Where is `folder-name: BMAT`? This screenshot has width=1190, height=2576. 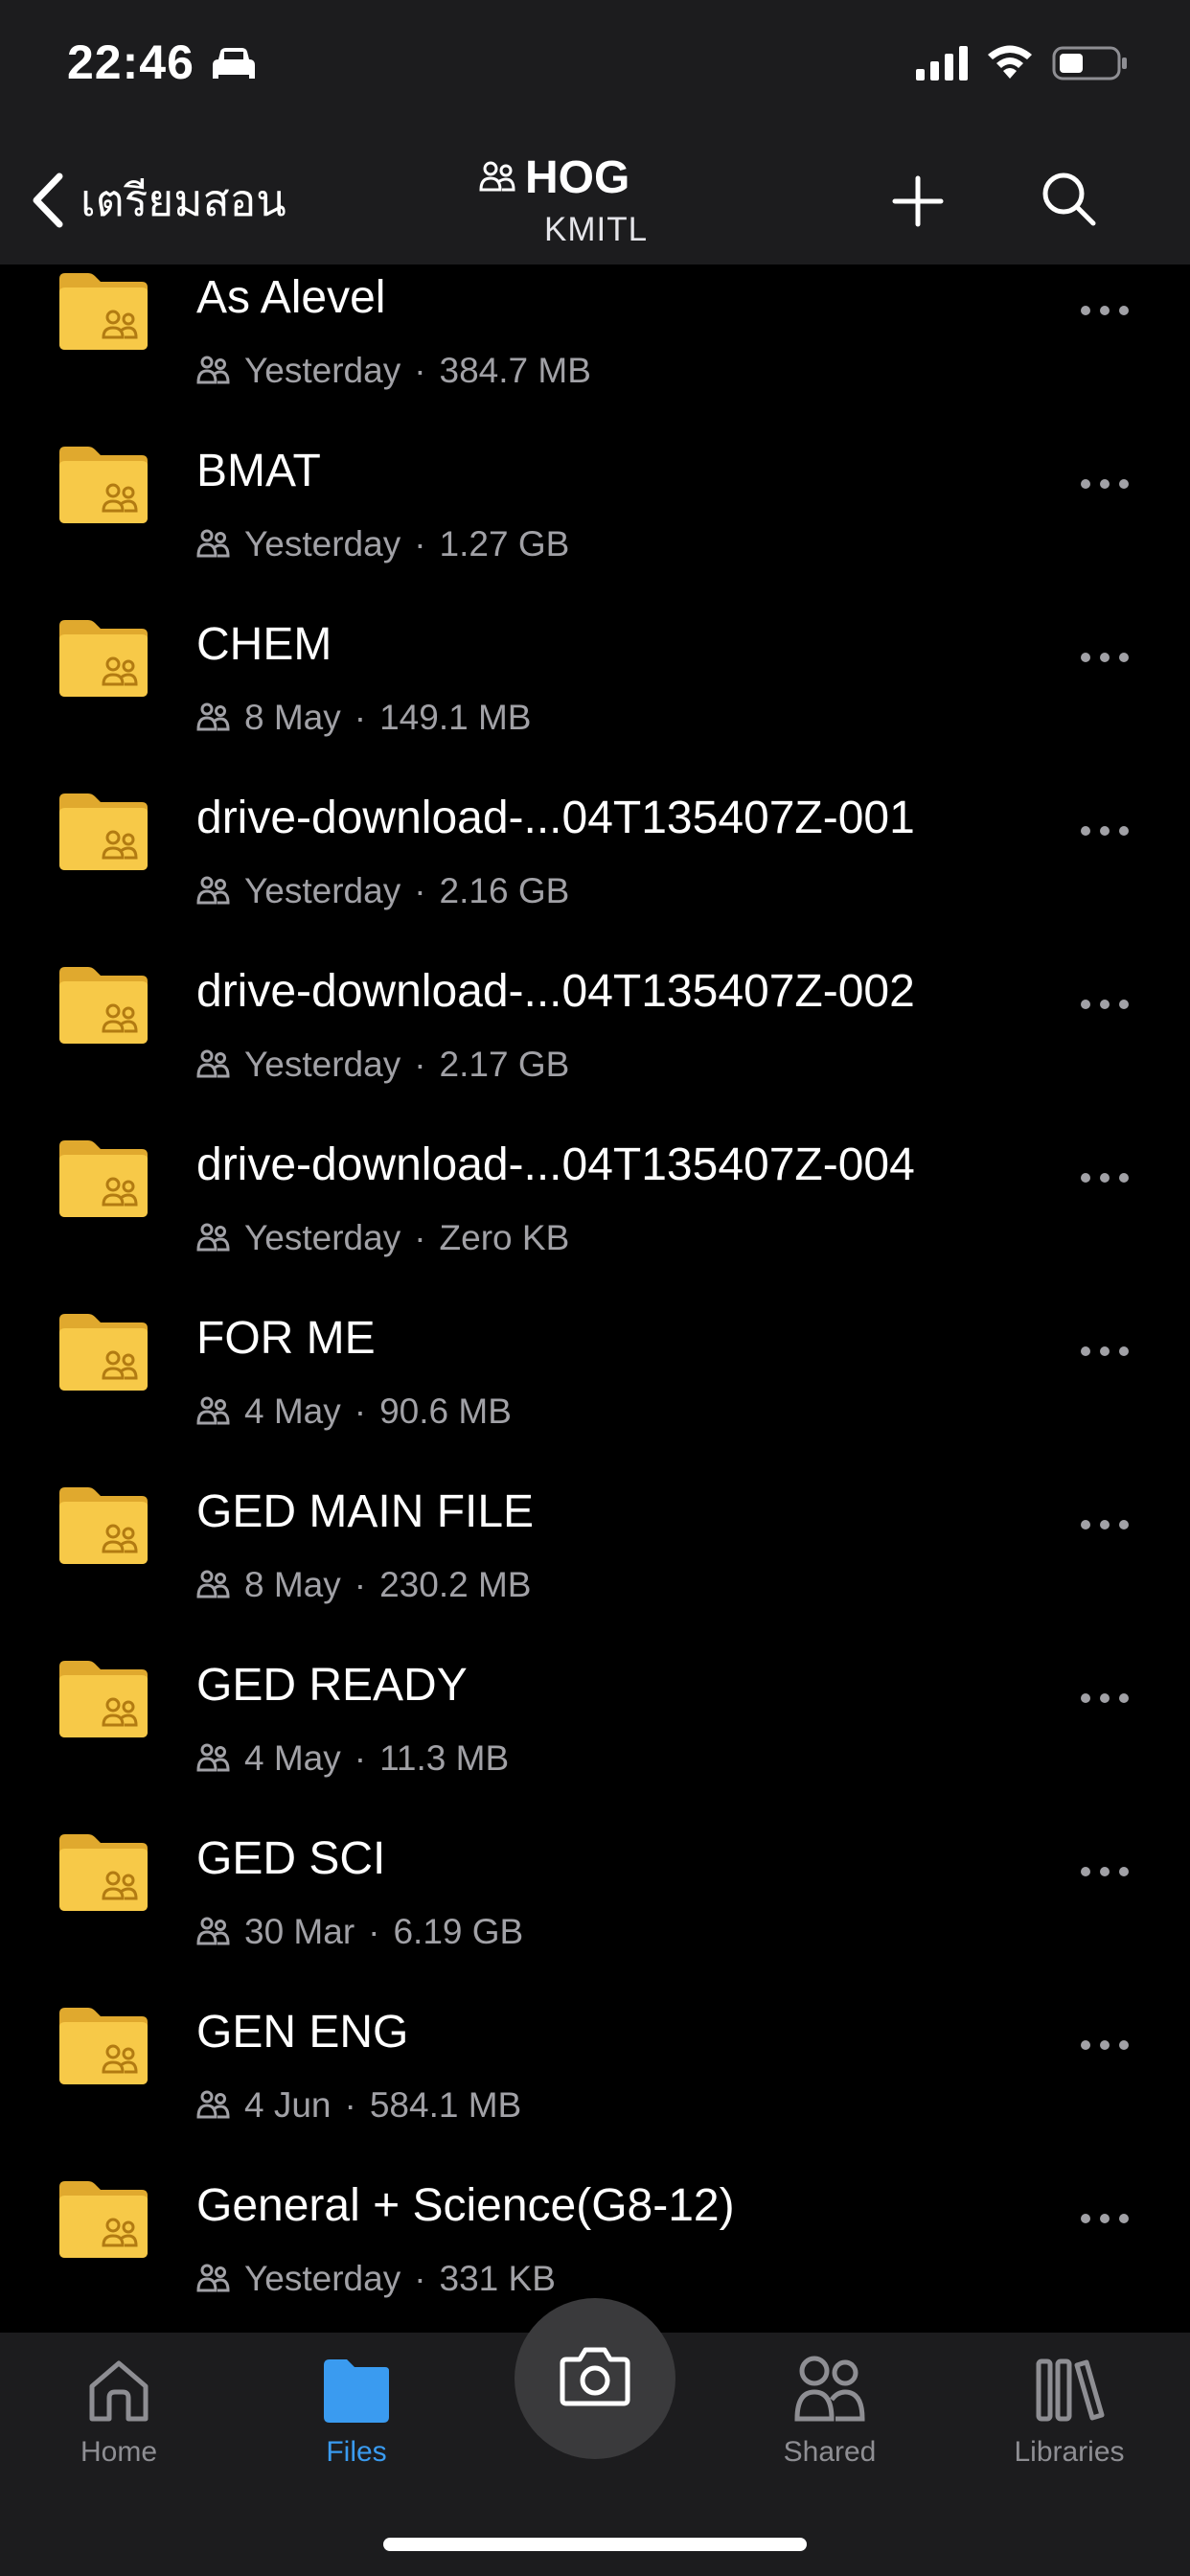 folder-name: BMAT is located at coordinates (258, 471).